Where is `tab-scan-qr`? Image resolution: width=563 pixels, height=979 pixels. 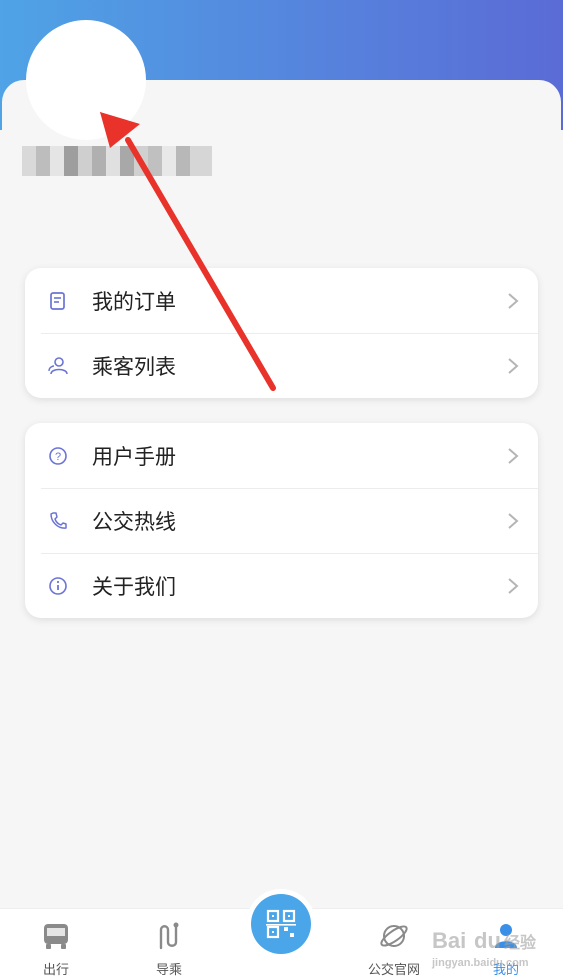
tab-scan-qr is located at coordinates (281, 924).